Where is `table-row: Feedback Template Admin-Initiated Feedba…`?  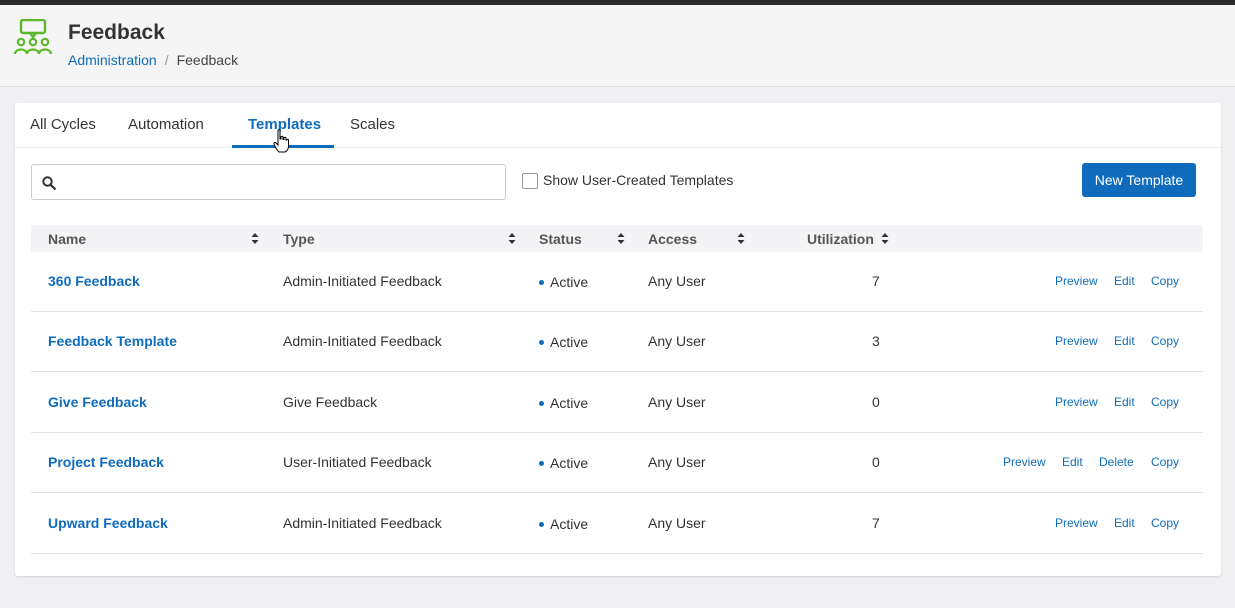 table-row: Feedback Template Admin-Initiated Feedba… is located at coordinates (617, 342).